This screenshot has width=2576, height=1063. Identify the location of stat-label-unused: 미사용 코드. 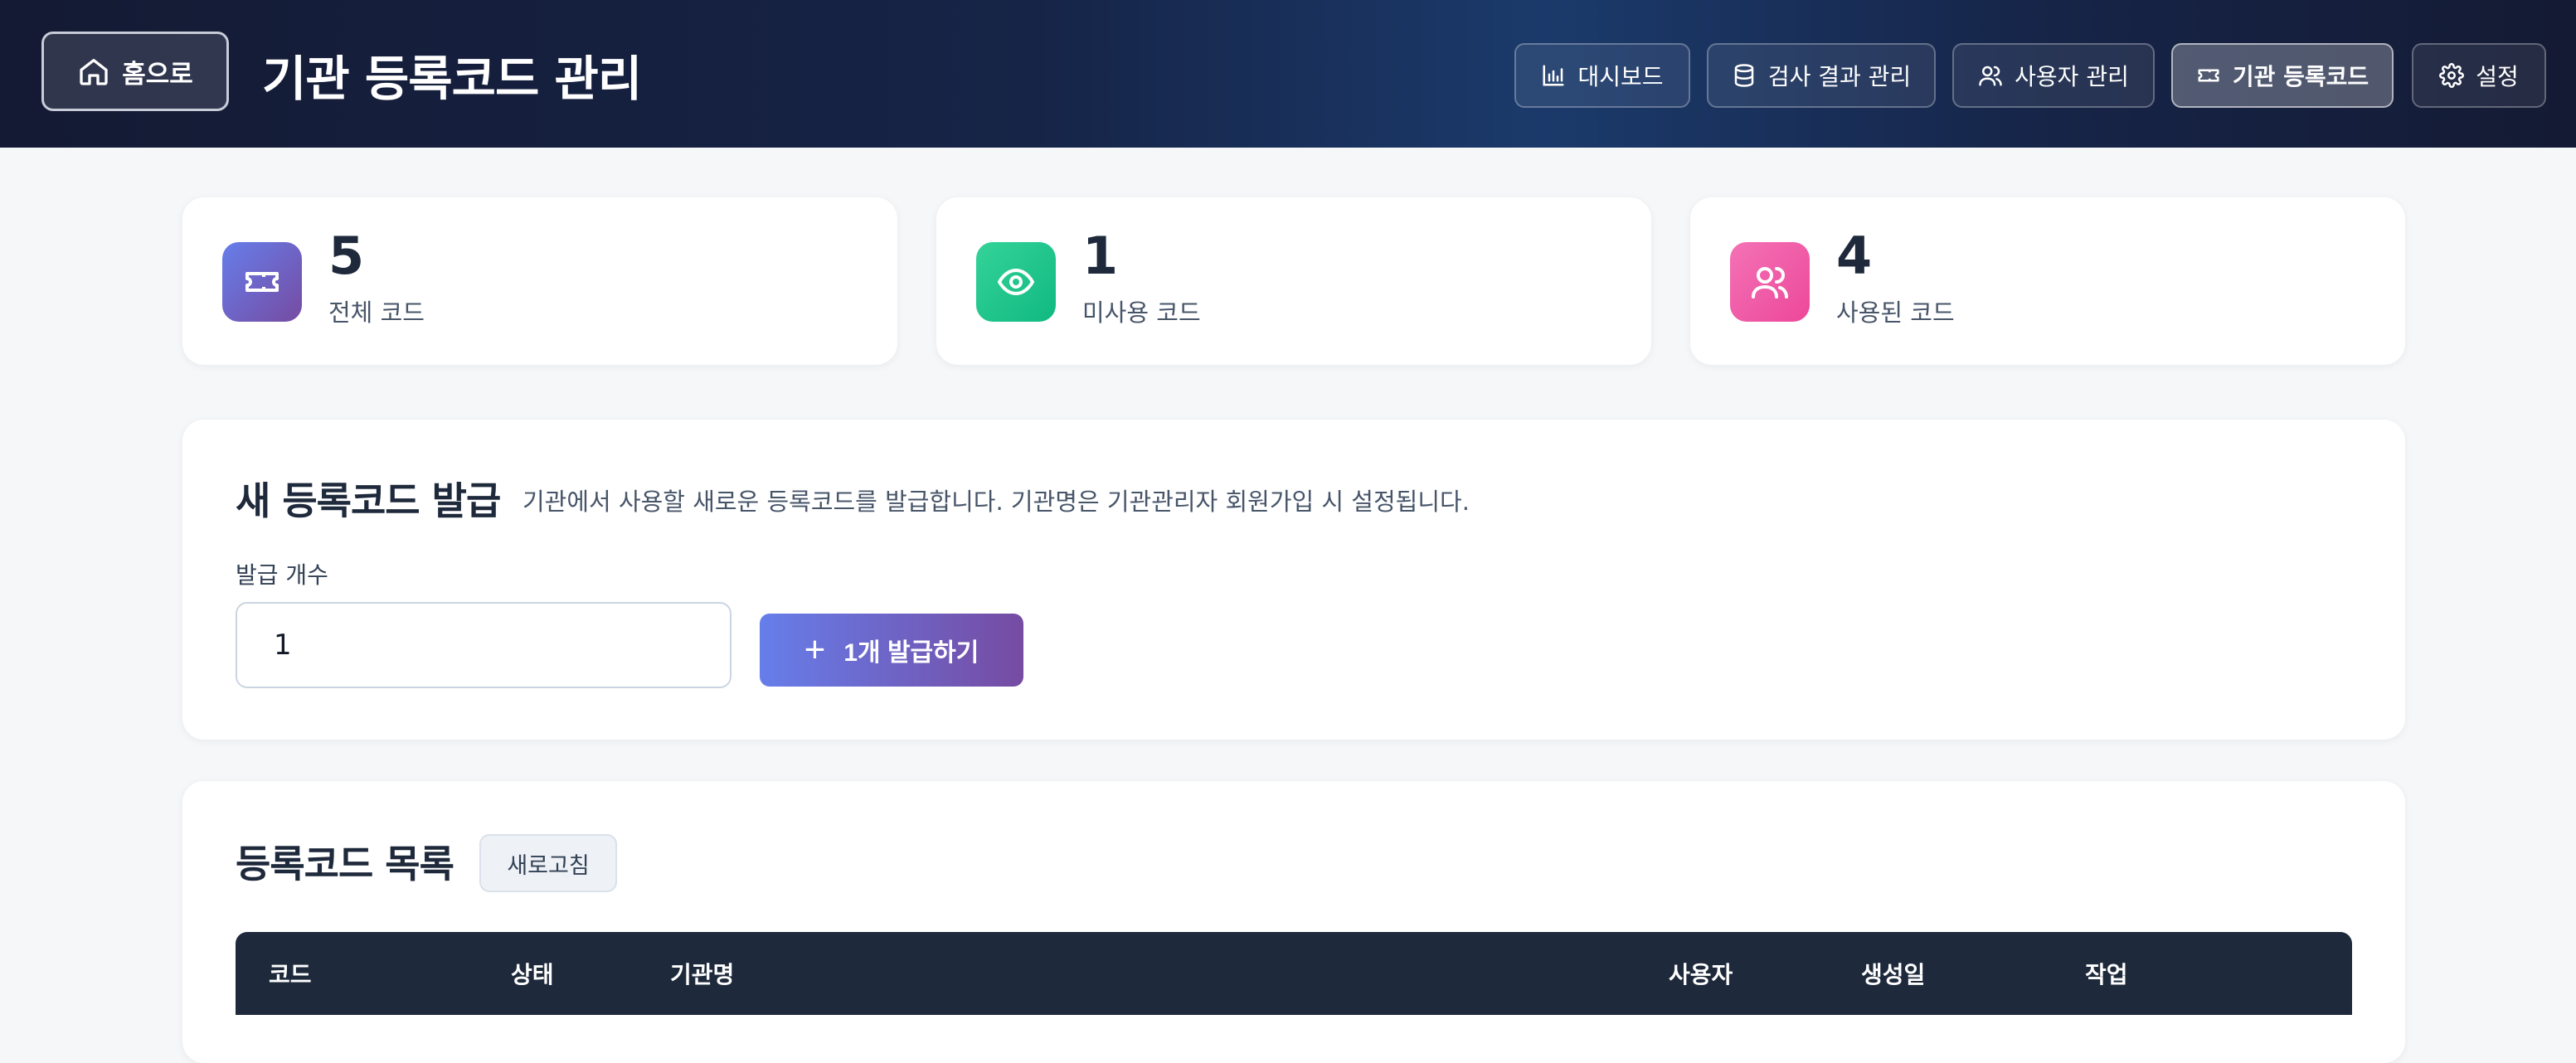
(1142, 313).